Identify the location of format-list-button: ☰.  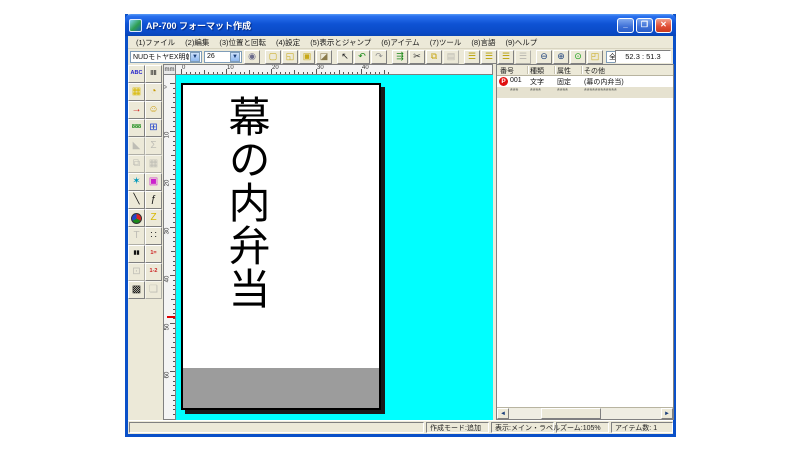
(489, 56).